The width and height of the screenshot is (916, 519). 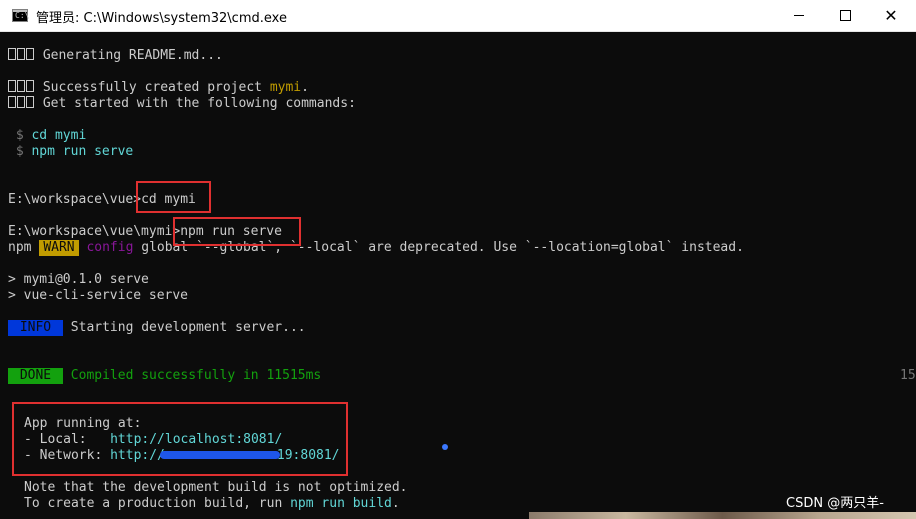 What do you see at coordinates (94, 231) in the screenshot?
I see `prompt-path: E:\workspace\vue\mymi>` at bounding box center [94, 231].